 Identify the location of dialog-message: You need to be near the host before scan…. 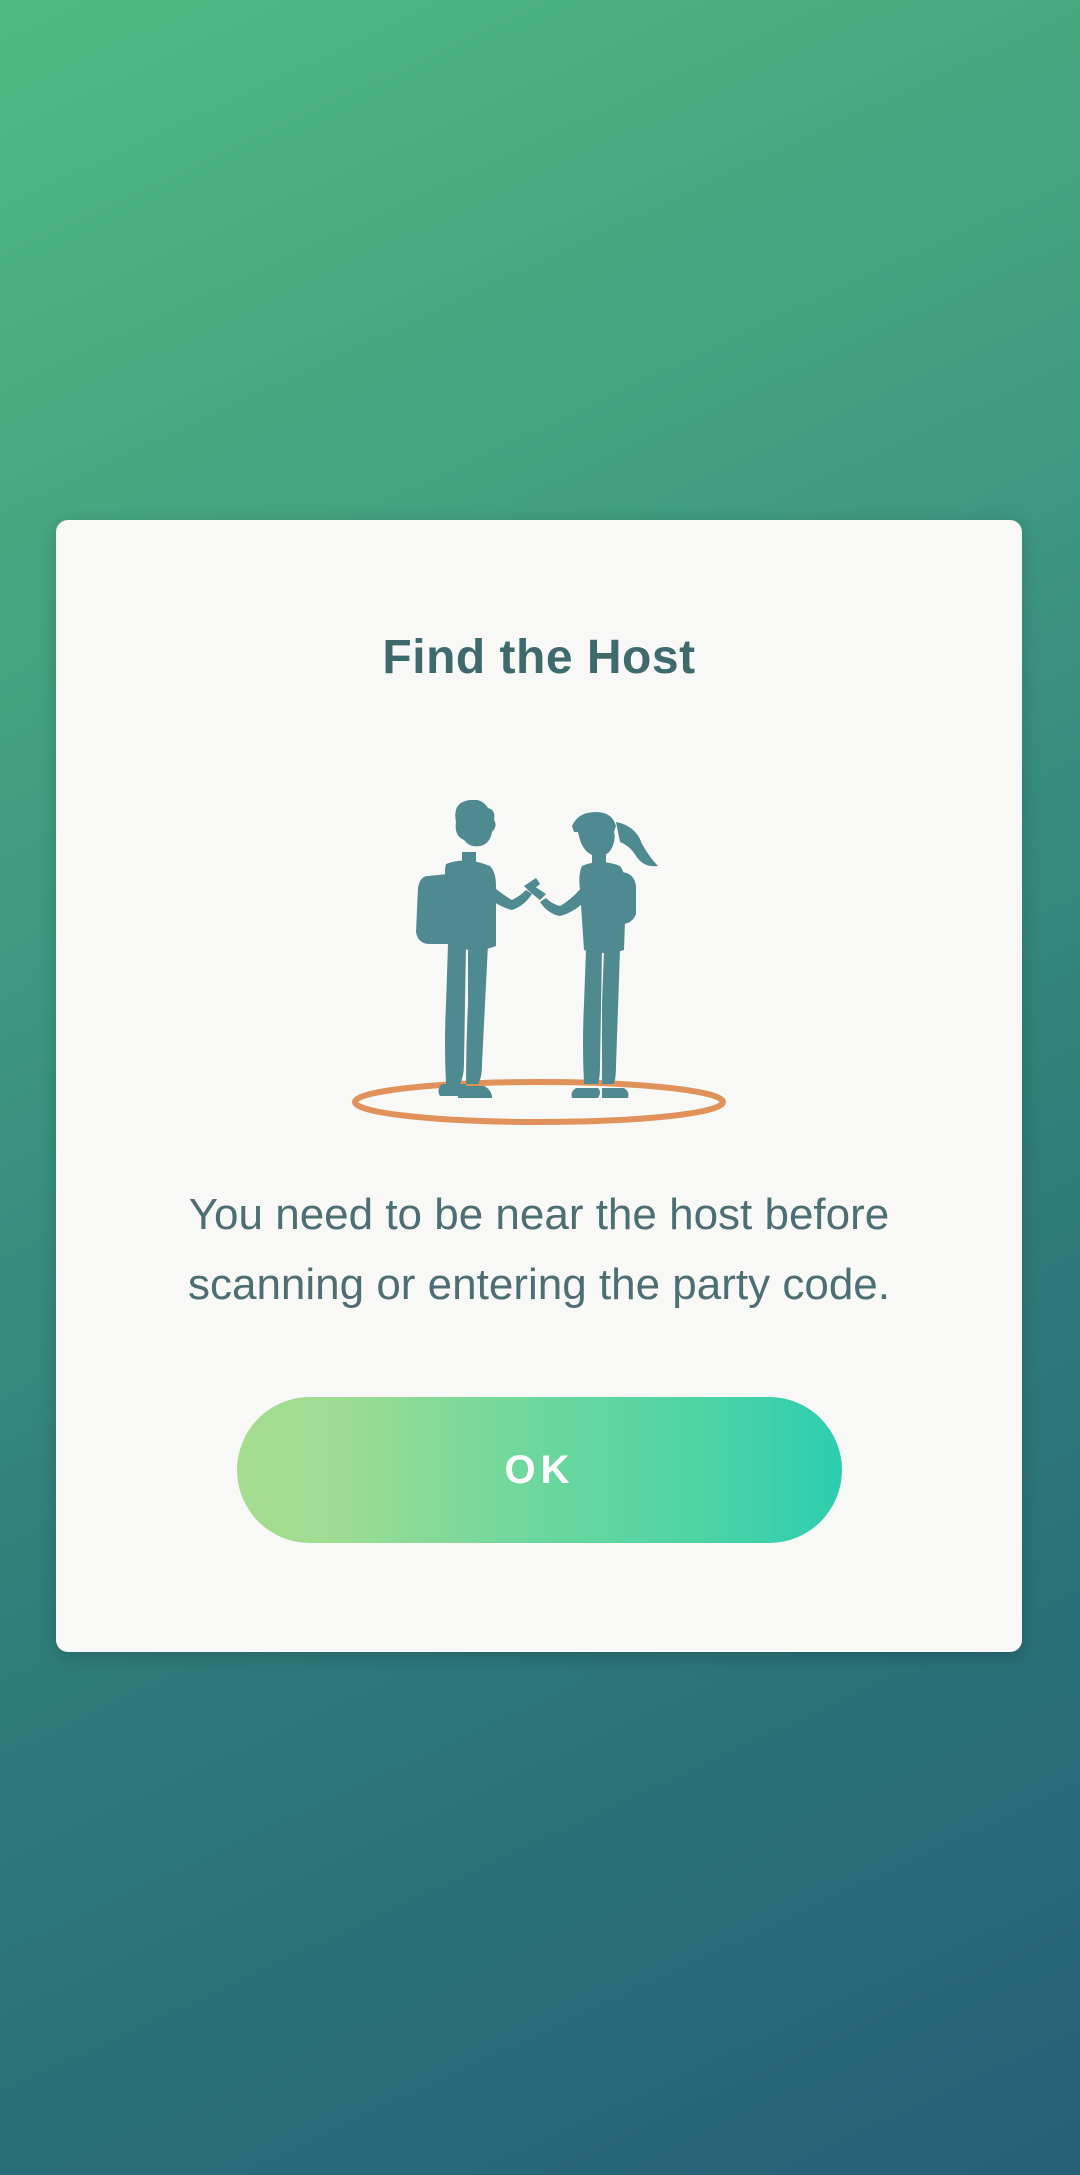
(538, 1249).